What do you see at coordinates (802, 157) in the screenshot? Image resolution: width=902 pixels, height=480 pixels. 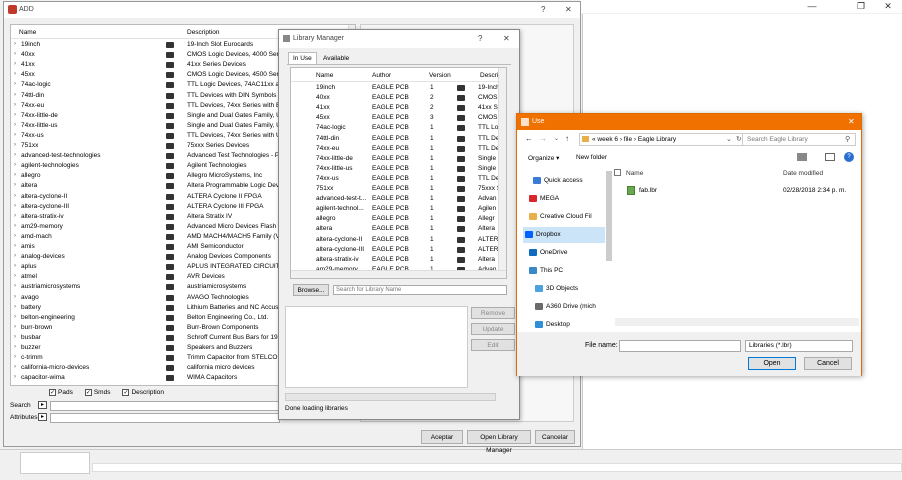 I see `view-options-icon` at bounding box center [802, 157].